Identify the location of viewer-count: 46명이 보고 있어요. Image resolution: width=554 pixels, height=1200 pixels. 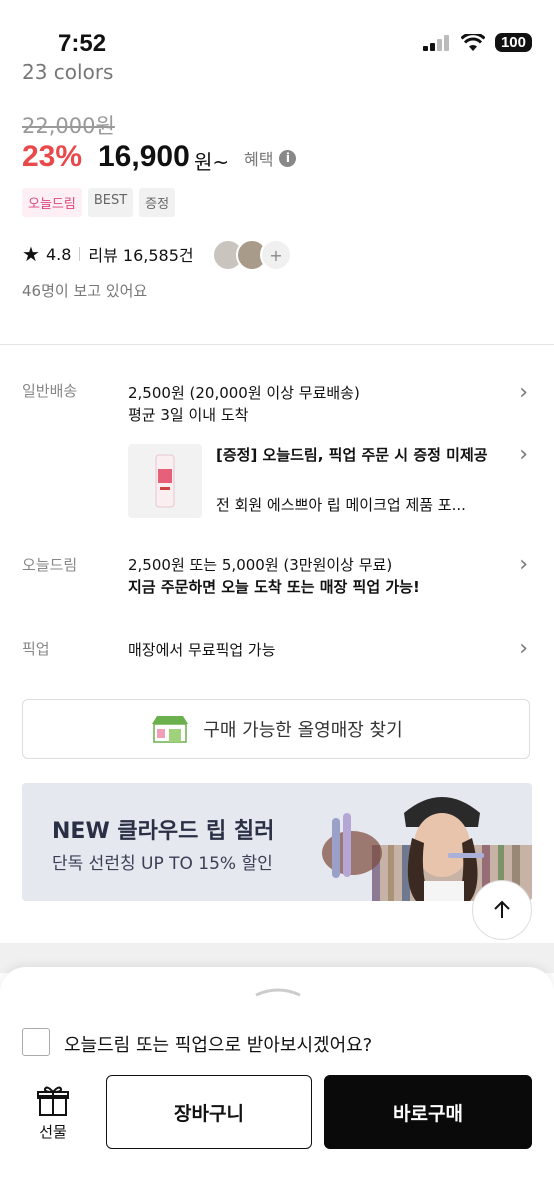
(85, 291).